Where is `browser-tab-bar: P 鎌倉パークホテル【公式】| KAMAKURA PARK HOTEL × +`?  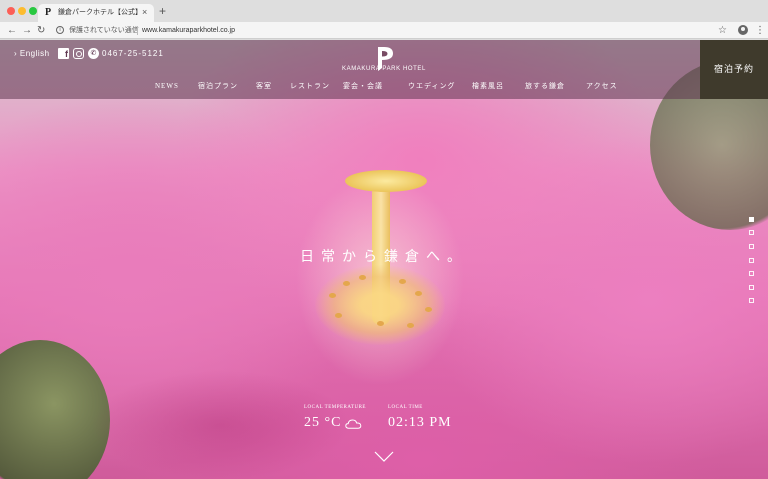 browser-tab-bar: P 鎌倉パークホテル【公式】| KAMAKURA PARK HOTEL × + is located at coordinates (384, 11).